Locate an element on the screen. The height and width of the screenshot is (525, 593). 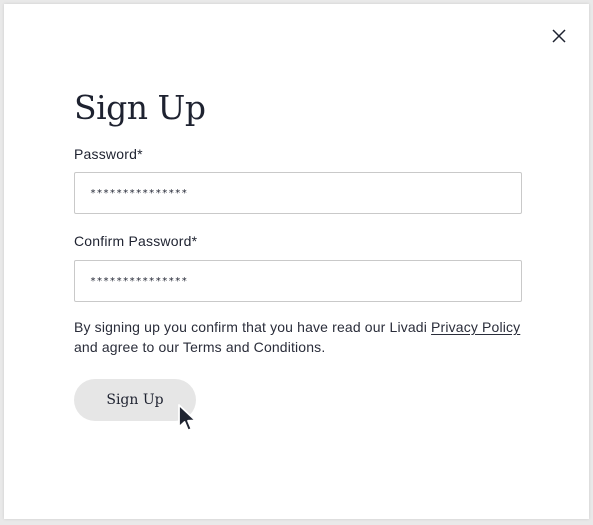
privacy-policy-link: Privacy Policy is located at coordinates (475, 327).